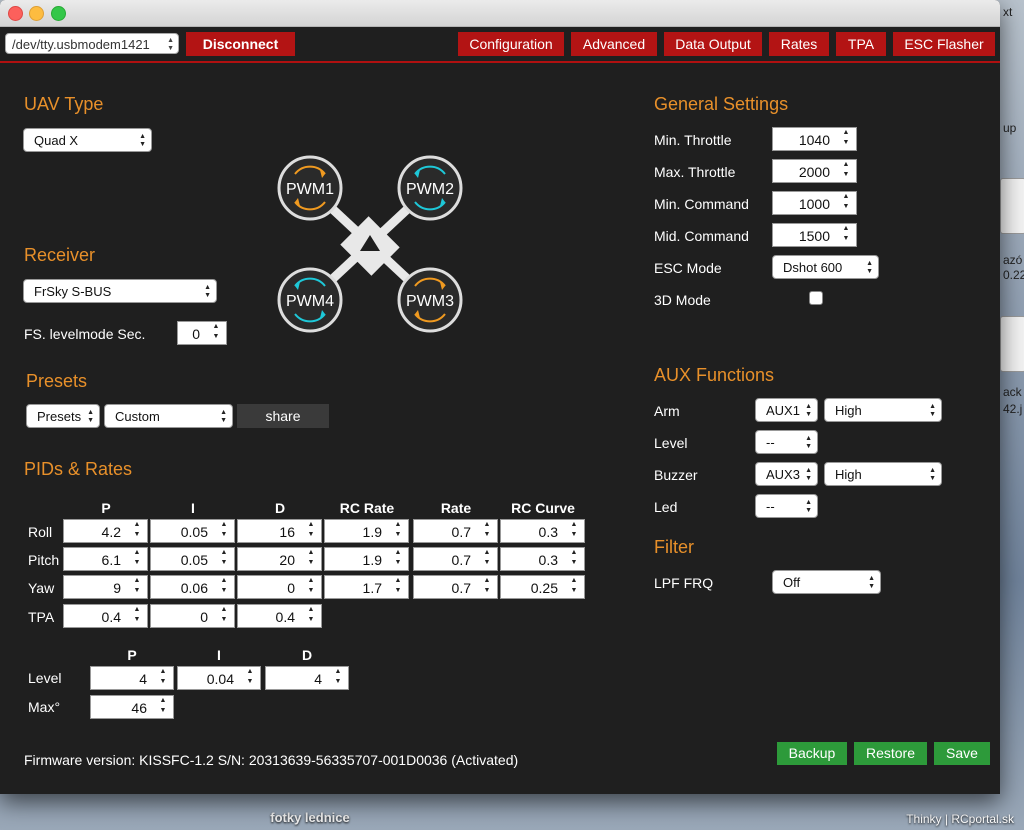  I want to click on share-button: share, so click(283, 416).